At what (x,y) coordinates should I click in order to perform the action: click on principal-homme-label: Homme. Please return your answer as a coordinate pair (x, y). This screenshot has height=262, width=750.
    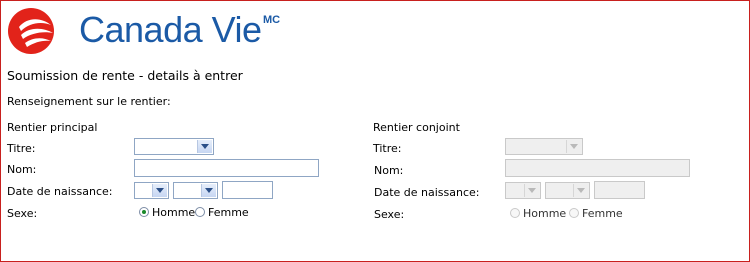
    Looking at the image, I should click on (174, 212).